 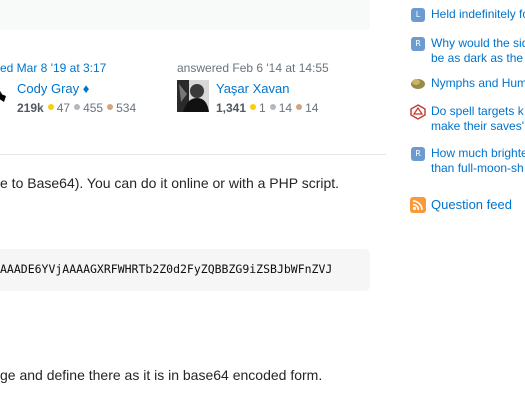 I want to click on sidebar-question-line: make their saves', so click(x=477, y=126).